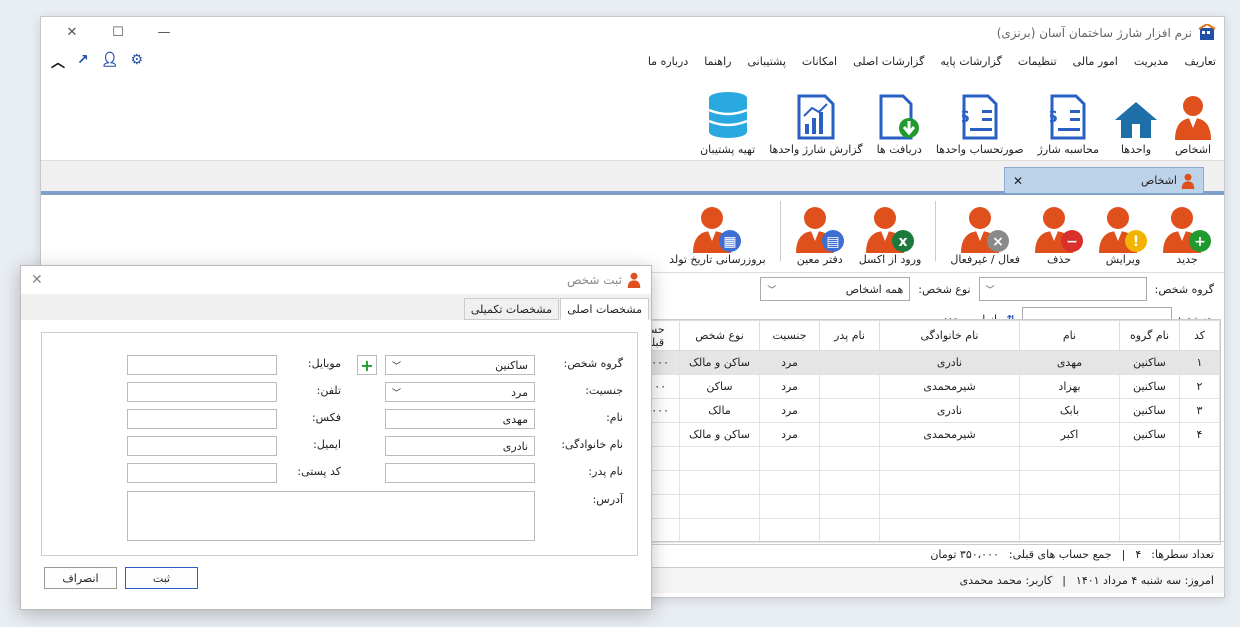 This screenshot has height=627, width=1240. I want to click on gender-select: مرد ﹀, so click(460, 392).